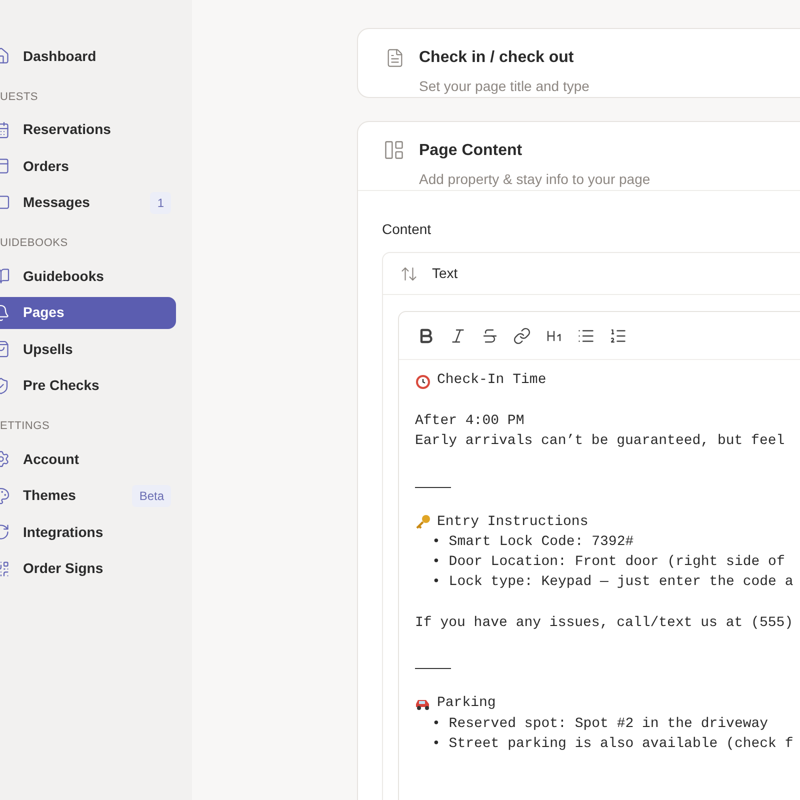 The height and width of the screenshot is (800, 800). Describe the element at coordinates (504, 86) in the screenshot. I see `card-subtitle: Set your page title and type` at that location.